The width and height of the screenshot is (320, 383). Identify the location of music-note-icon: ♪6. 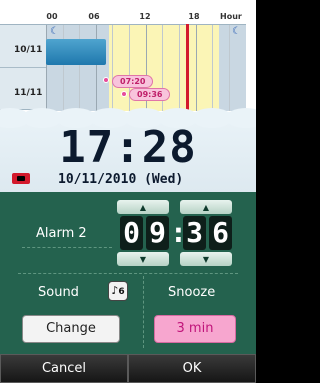
(118, 291).